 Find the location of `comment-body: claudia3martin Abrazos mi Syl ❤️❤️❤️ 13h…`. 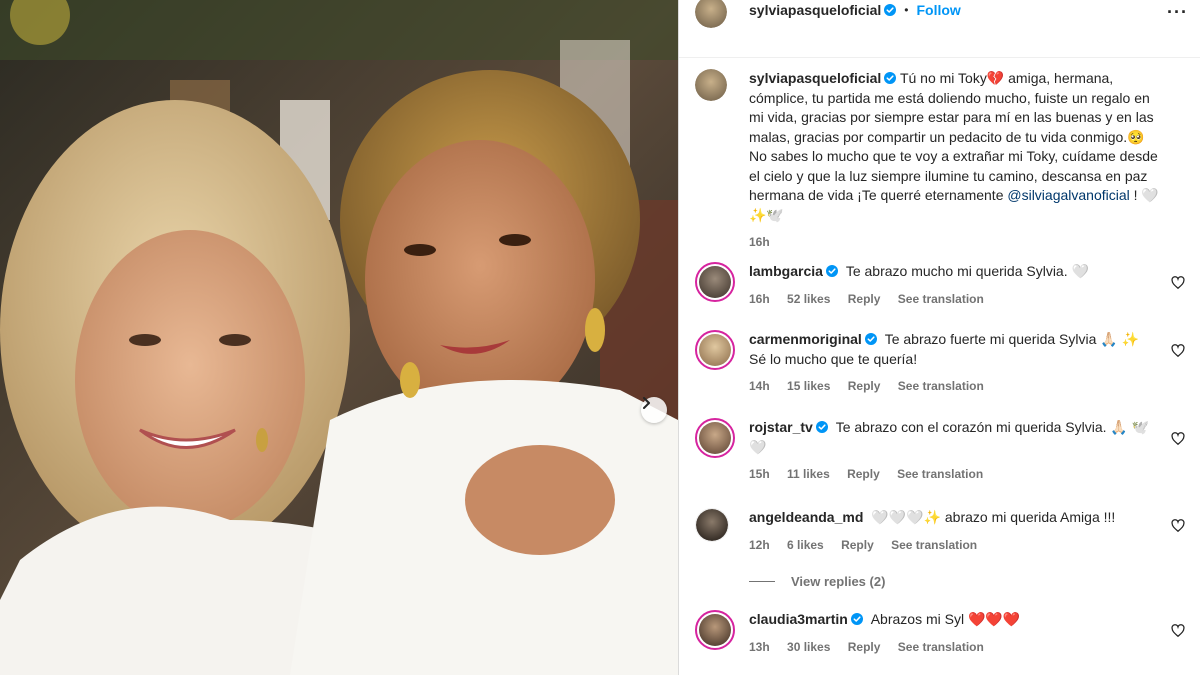

comment-body: claudia3martin Abrazos mi Syl ❤️❤️❤️ 13h… is located at coordinates (954, 633).